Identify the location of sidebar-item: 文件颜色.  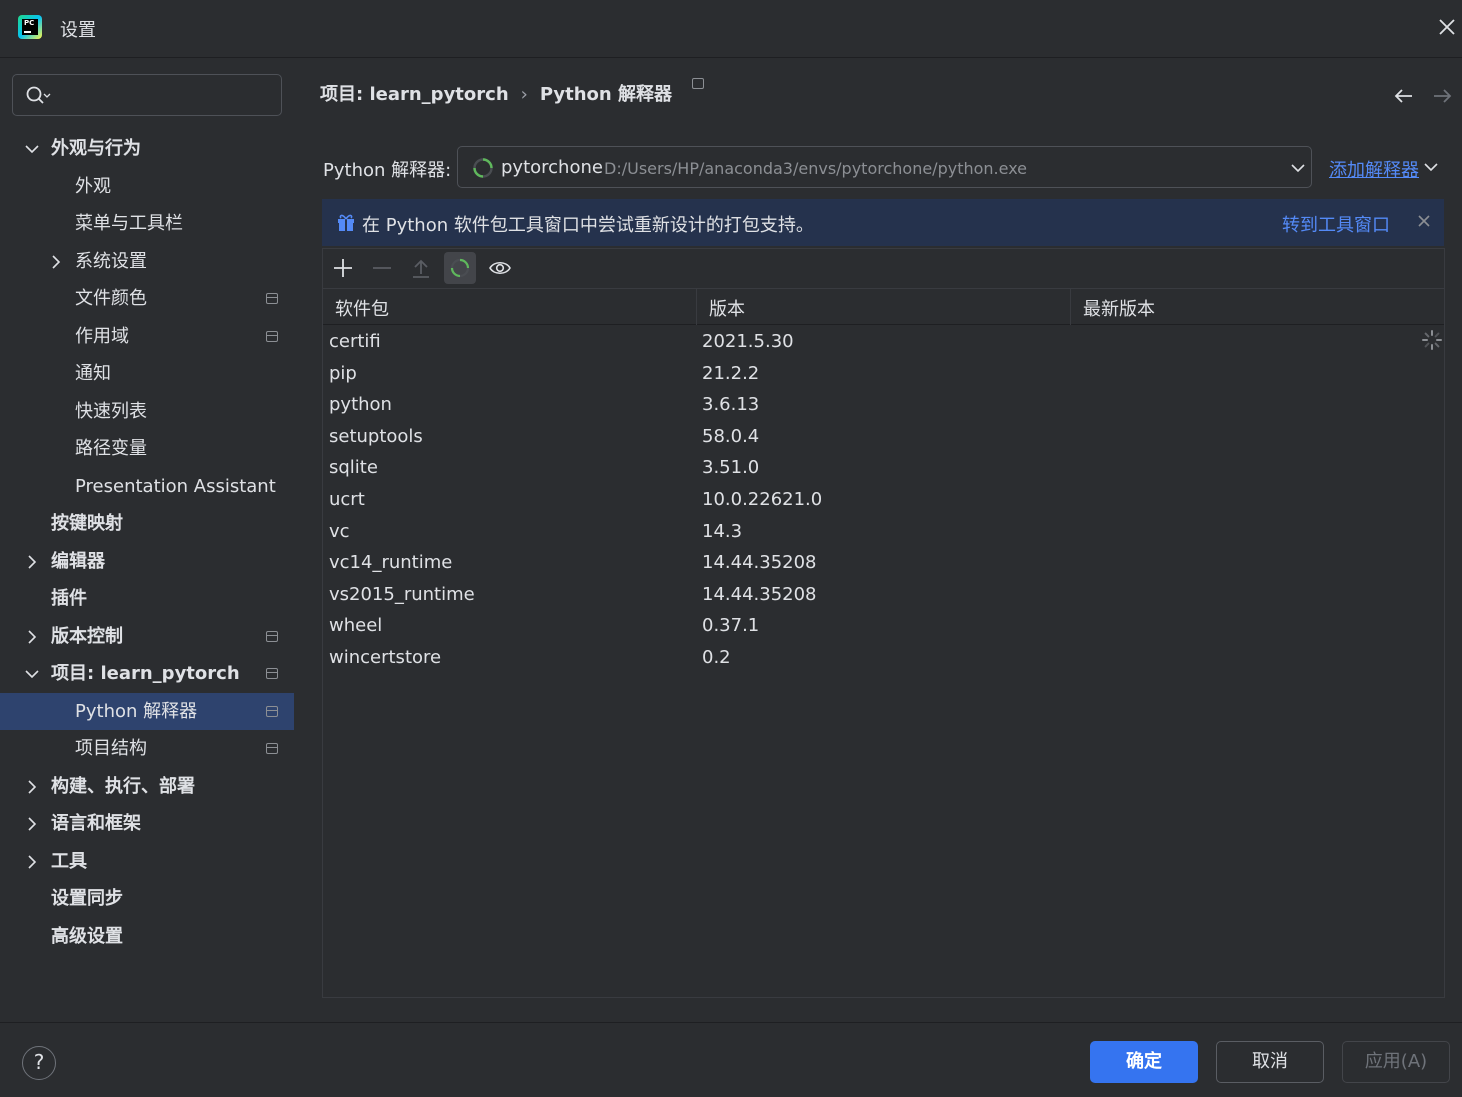
(147, 299).